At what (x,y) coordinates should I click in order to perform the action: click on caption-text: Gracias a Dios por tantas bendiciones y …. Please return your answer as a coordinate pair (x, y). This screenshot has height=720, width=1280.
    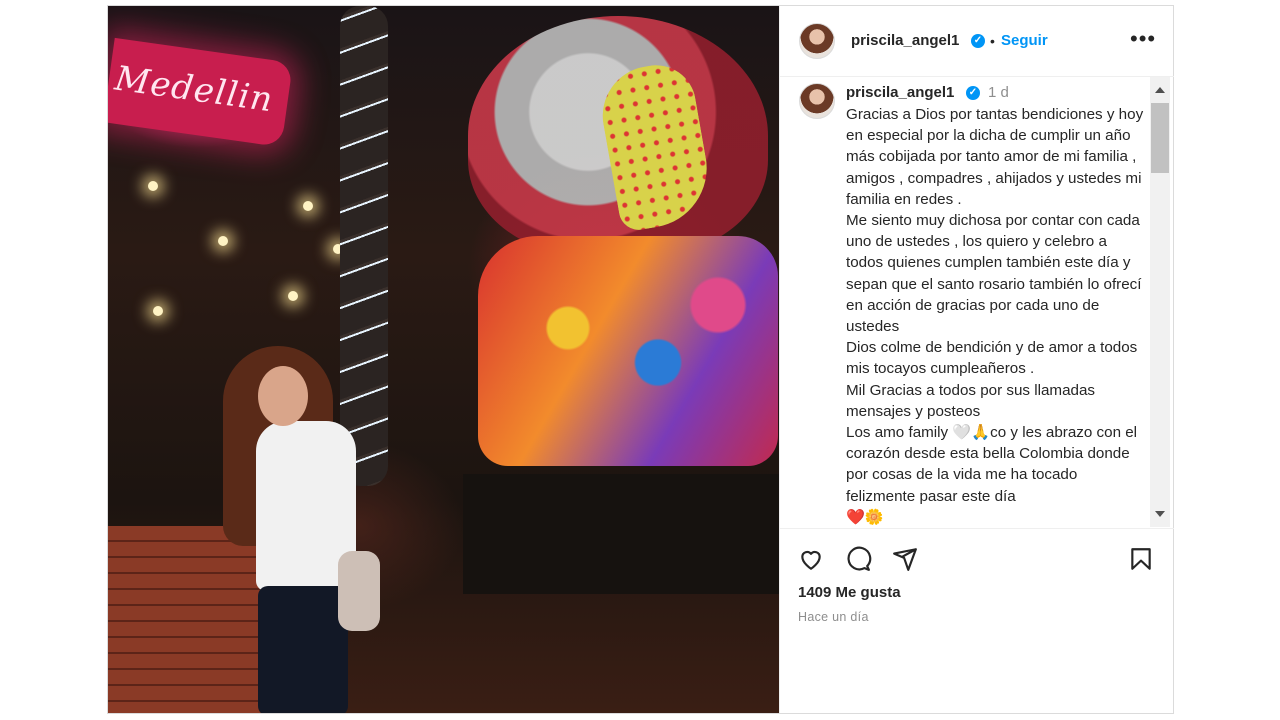
    Looking at the image, I should click on (995, 316).